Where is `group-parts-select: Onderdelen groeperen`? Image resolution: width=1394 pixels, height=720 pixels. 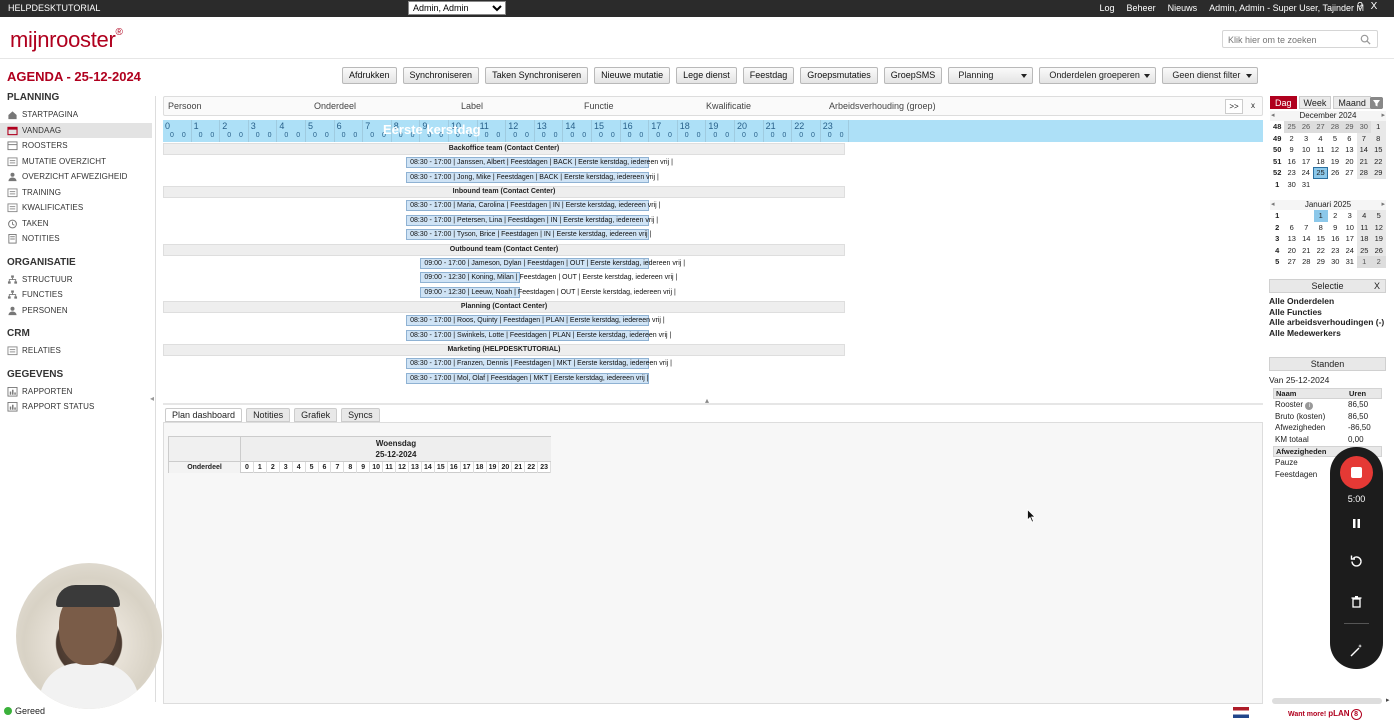
group-parts-select: Onderdelen groeperen is located at coordinates (1098, 75).